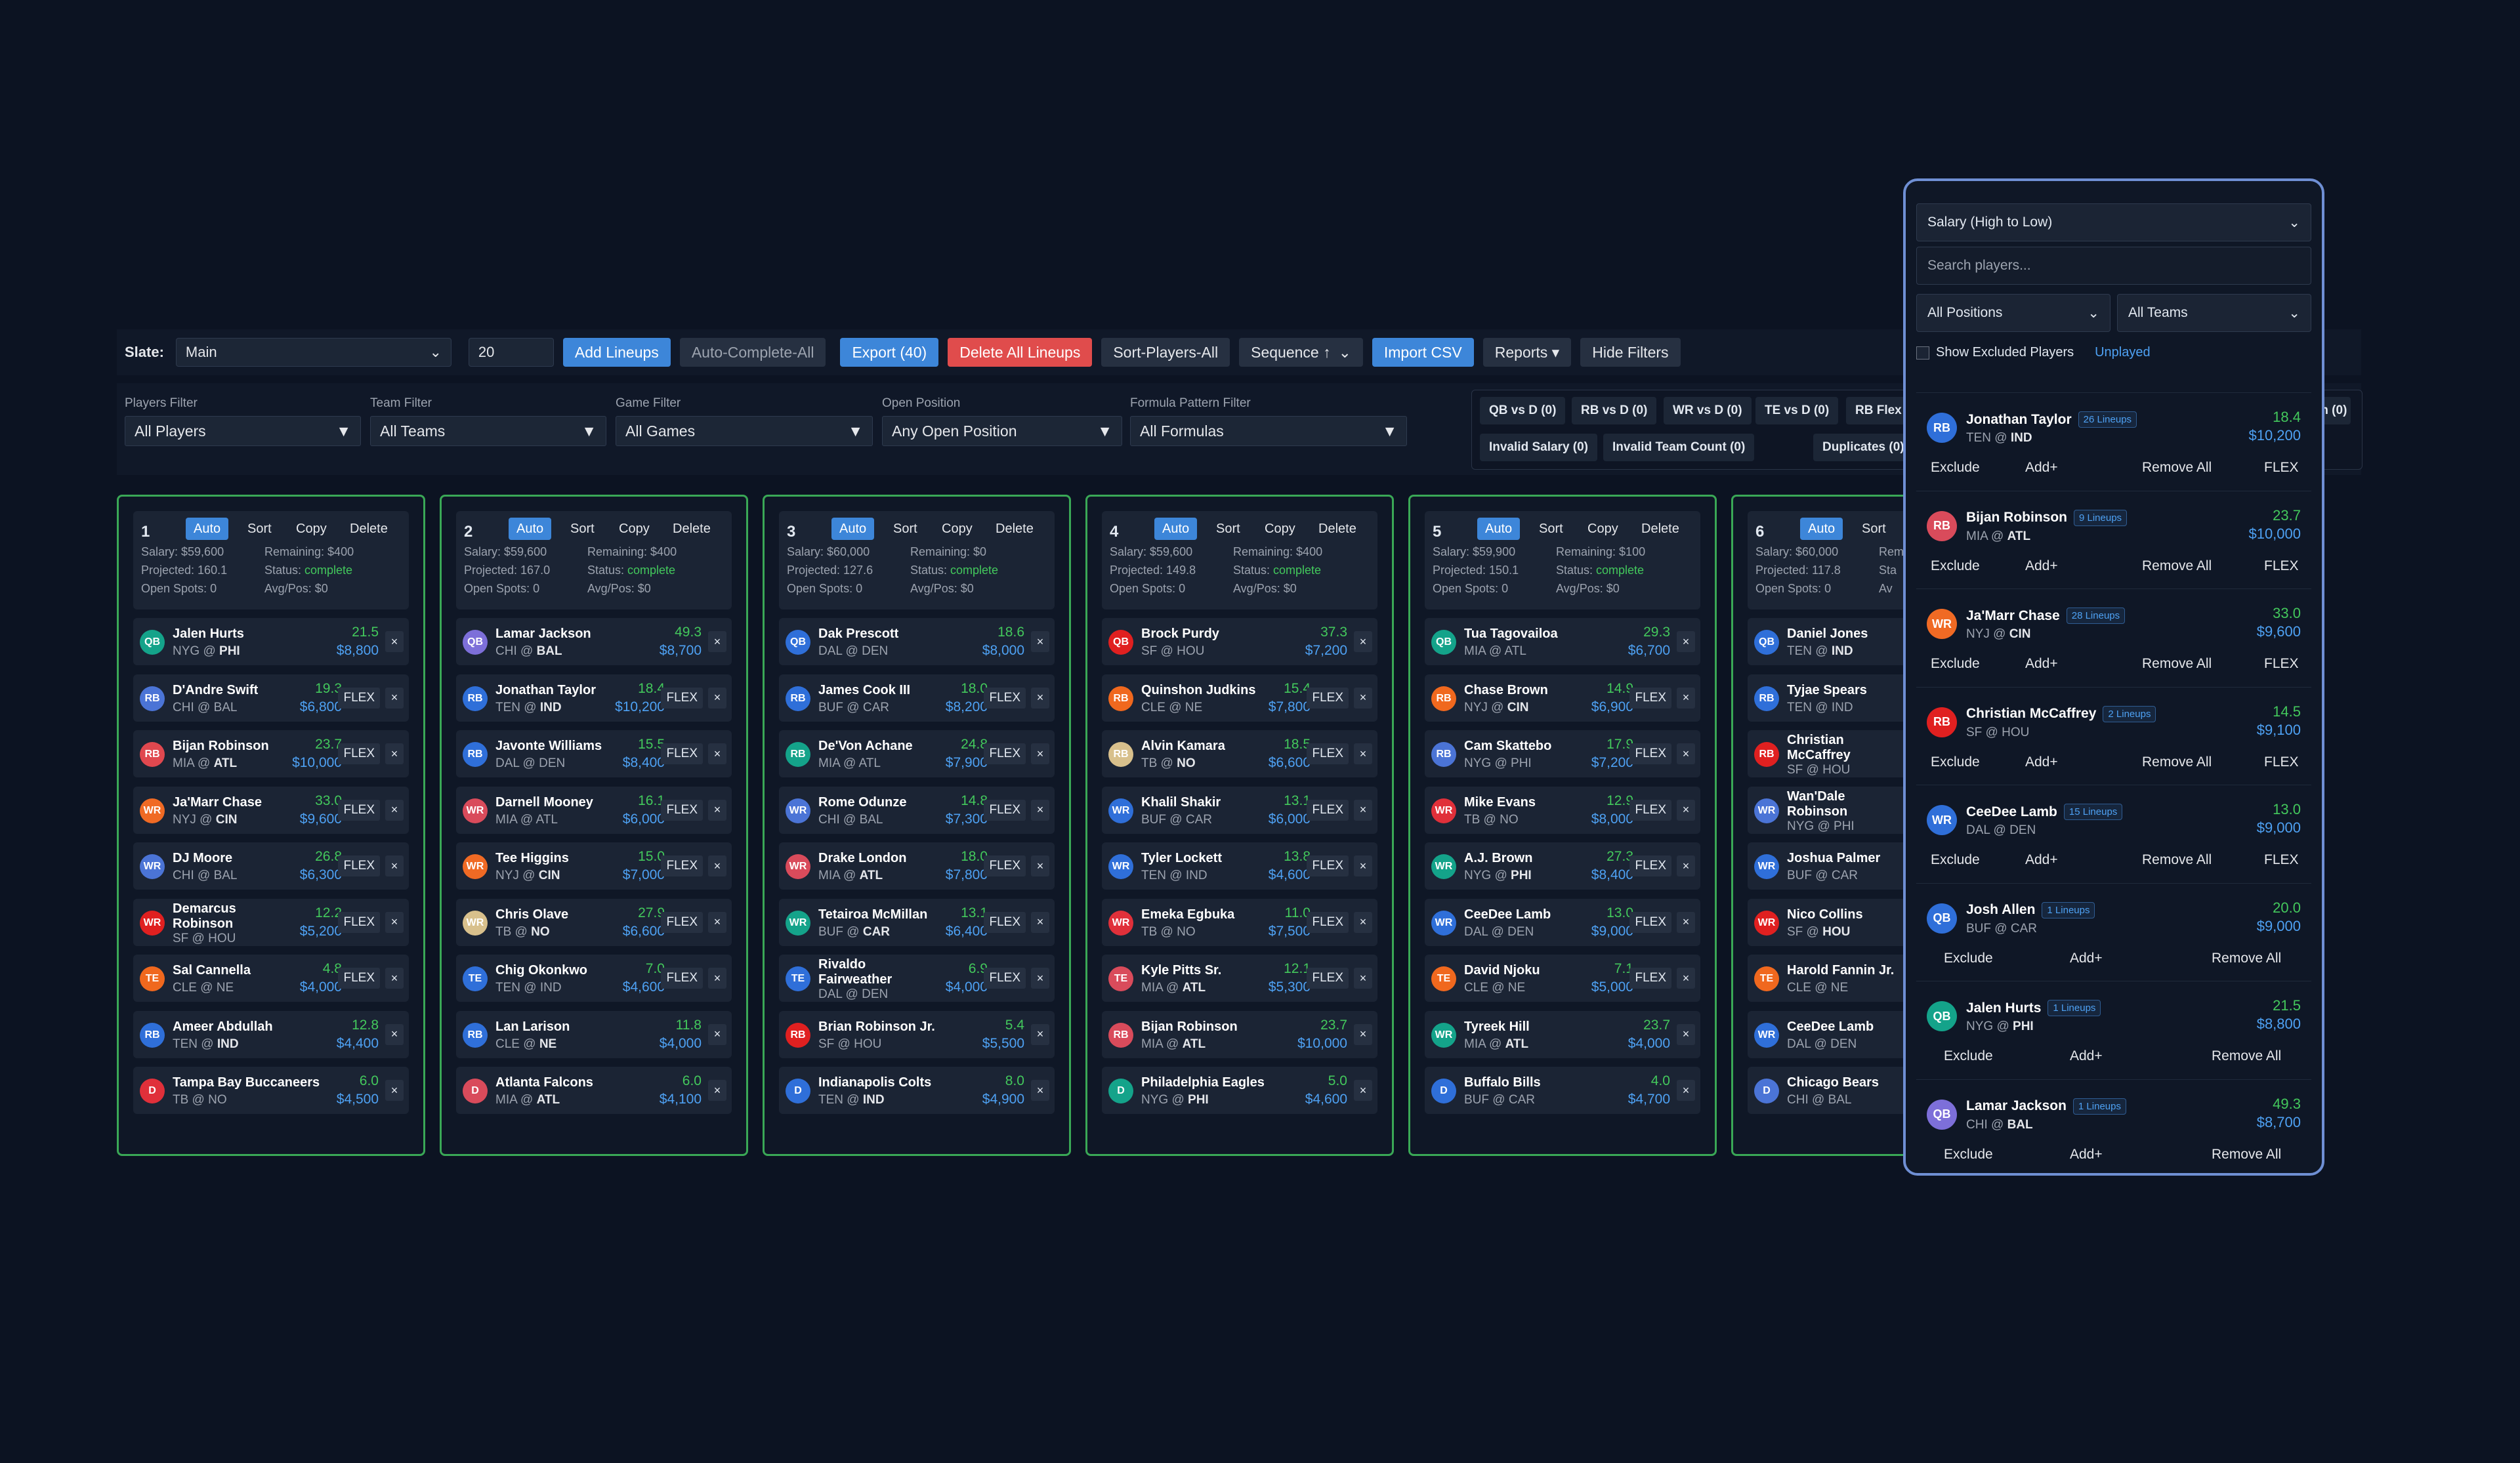 This screenshot has width=2520, height=1463. Describe the element at coordinates (2033, 352) in the screenshot. I see `show-excluded-toggle: Show Excluded Players Unplayed` at that location.